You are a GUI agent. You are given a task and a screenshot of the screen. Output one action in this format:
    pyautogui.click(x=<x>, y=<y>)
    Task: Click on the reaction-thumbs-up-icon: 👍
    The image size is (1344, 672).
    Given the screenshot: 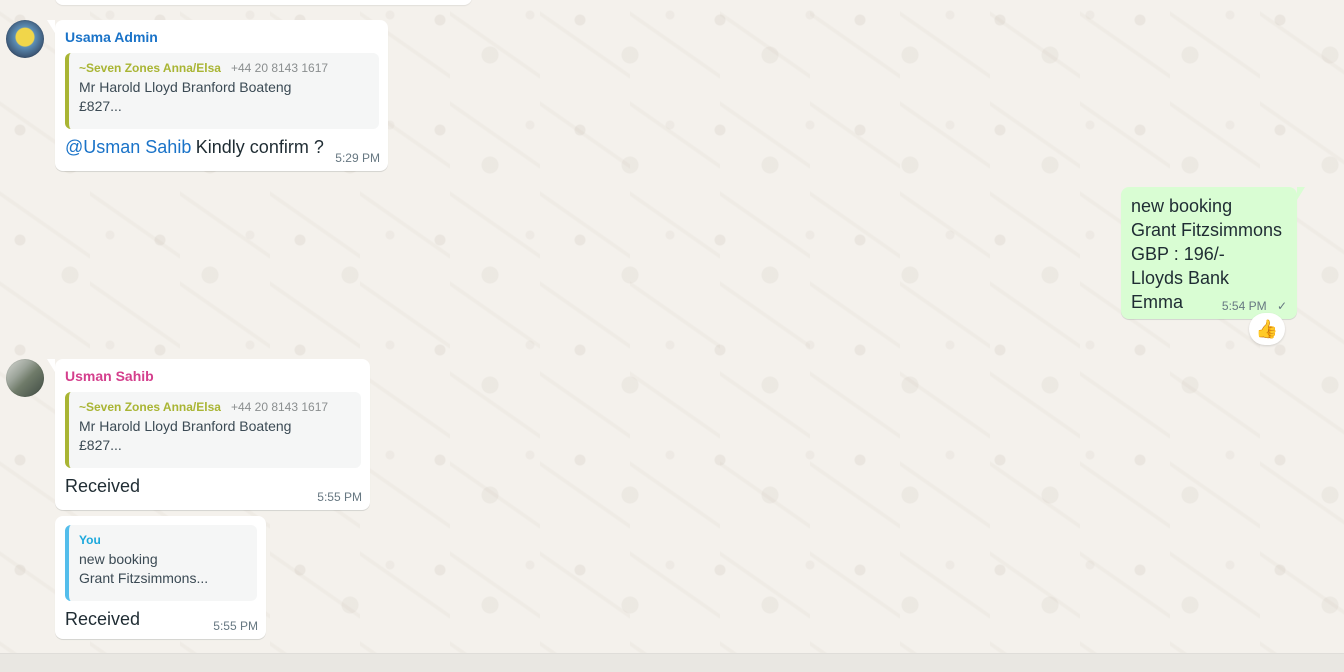 What is the action you would take?
    pyautogui.click(x=1267, y=329)
    